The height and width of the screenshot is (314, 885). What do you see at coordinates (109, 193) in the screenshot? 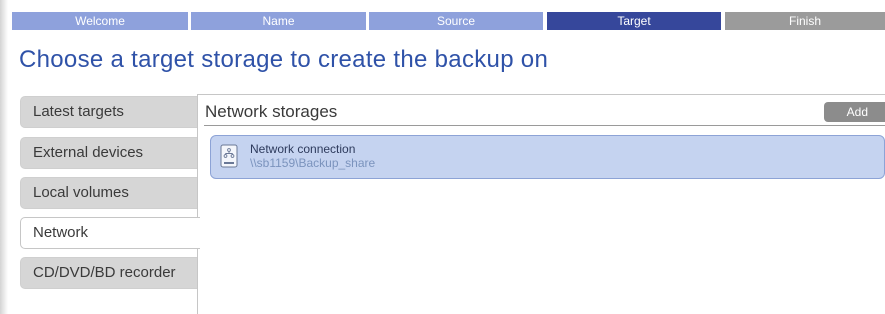
I see `tab-local-volumes: Local volumes` at bounding box center [109, 193].